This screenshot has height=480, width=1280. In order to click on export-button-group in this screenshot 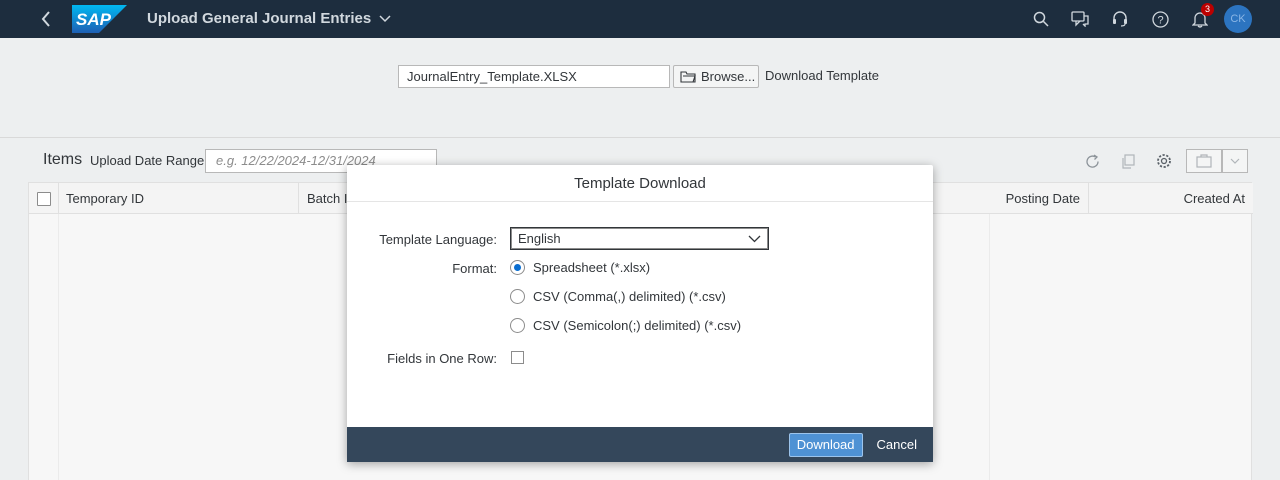, I will do `click(1217, 161)`.